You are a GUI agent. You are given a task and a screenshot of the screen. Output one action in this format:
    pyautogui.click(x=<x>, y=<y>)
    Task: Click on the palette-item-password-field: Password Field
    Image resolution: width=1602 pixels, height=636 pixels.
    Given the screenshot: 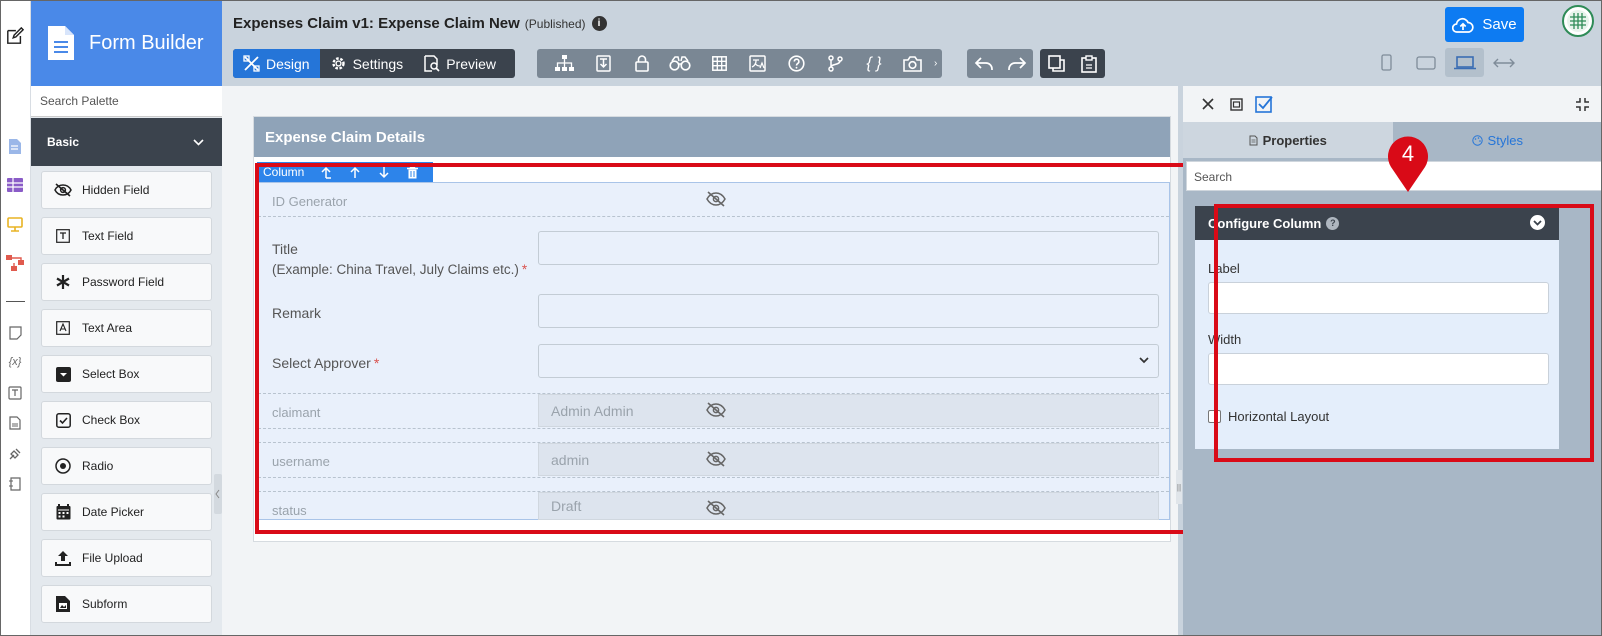 What is the action you would take?
    pyautogui.click(x=126, y=282)
    